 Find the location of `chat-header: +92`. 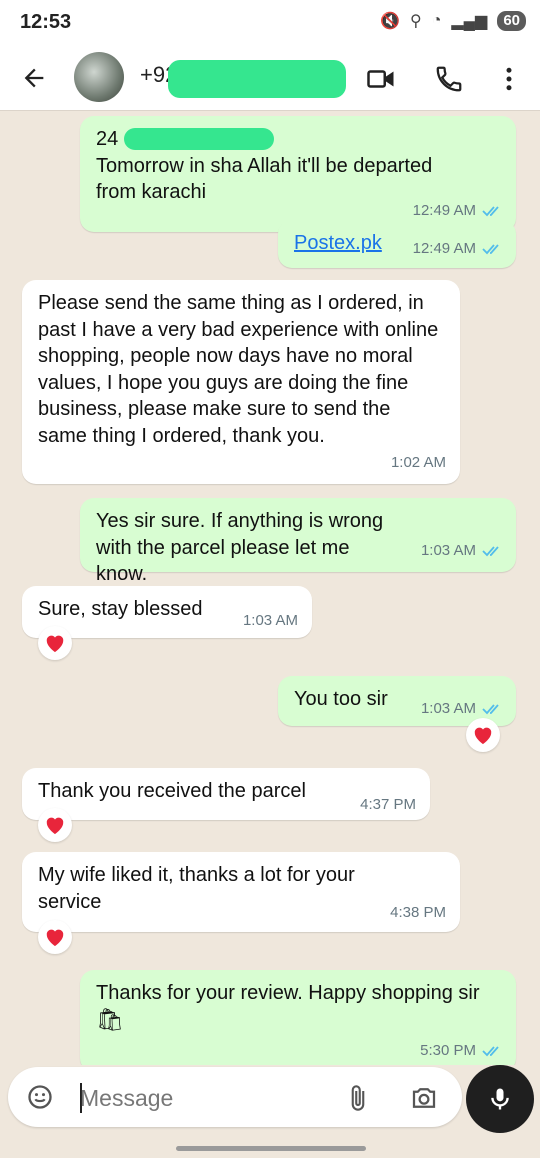

chat-header: +92 is located at coordinates (270, 78).